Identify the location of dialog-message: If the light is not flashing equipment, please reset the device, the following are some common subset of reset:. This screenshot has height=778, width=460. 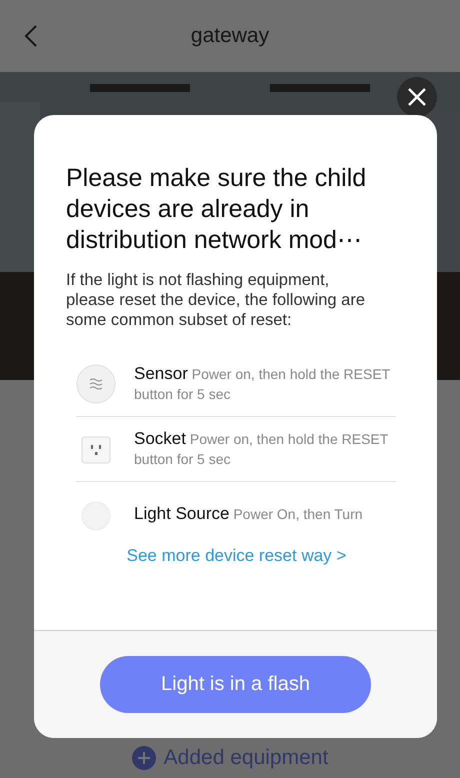
(216, 300).